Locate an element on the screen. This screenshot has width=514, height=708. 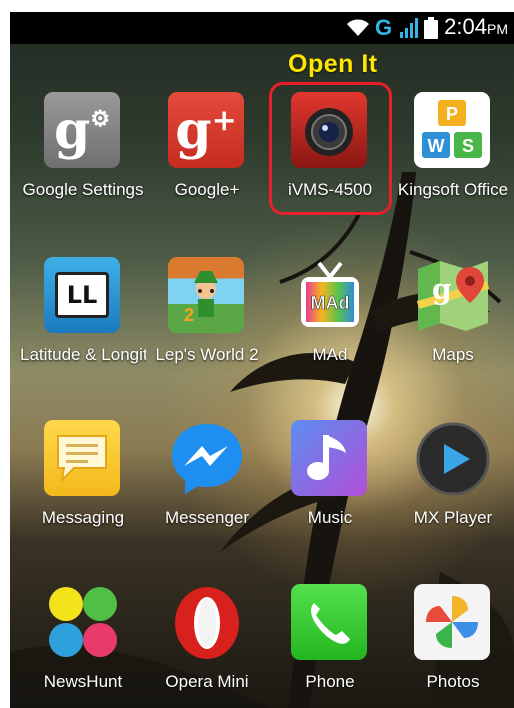
signal-strength-icon is located at coordinates (409, 28).